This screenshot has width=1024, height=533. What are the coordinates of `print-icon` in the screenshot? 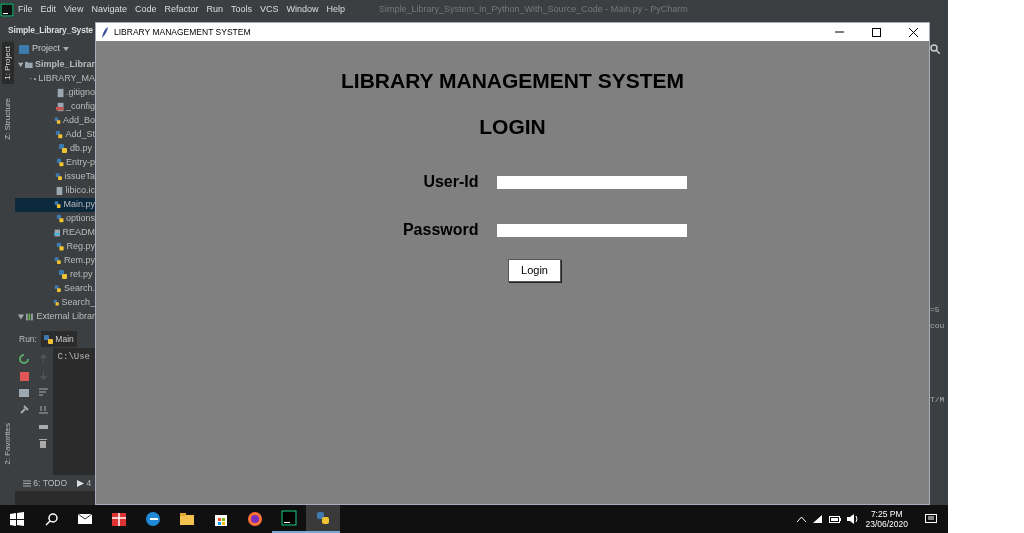 It's located at (43, 426).